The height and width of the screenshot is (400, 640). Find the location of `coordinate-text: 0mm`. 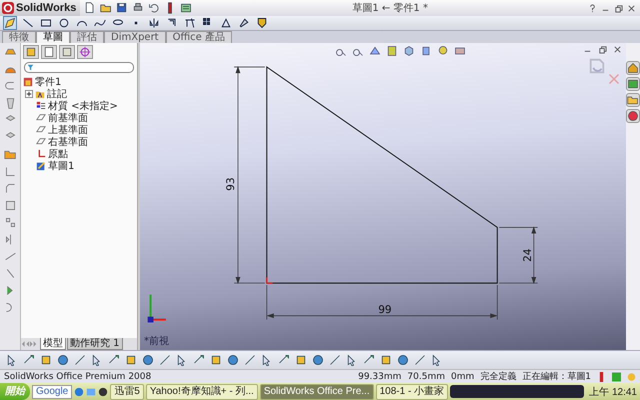

coordinate-text: 0mm is located at coordinates (462, 377).